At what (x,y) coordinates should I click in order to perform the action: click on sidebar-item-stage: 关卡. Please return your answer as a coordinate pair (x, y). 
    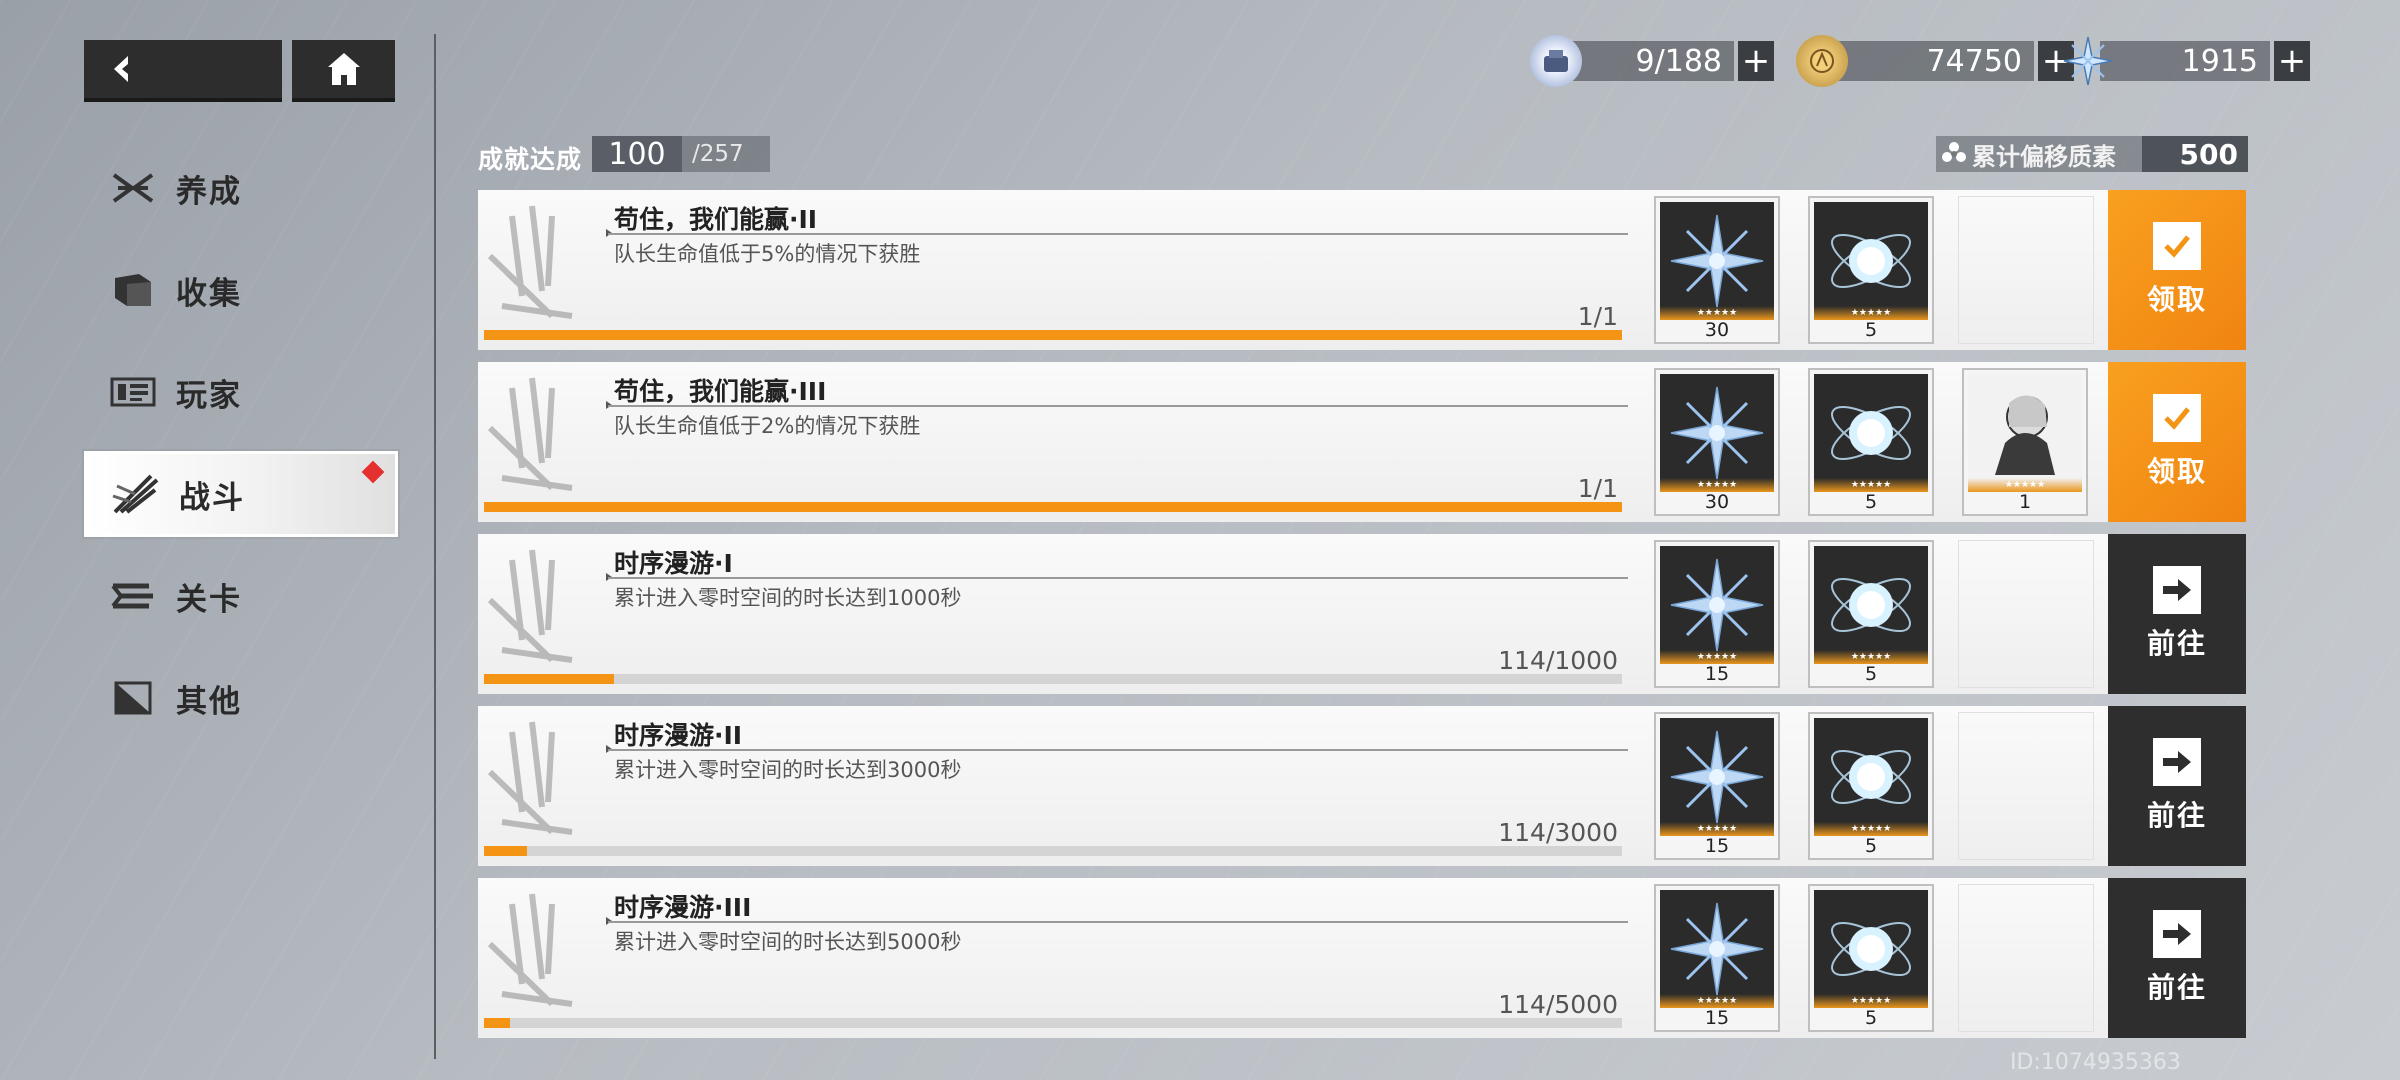
    Looking at the image, I should click on (241, 596).